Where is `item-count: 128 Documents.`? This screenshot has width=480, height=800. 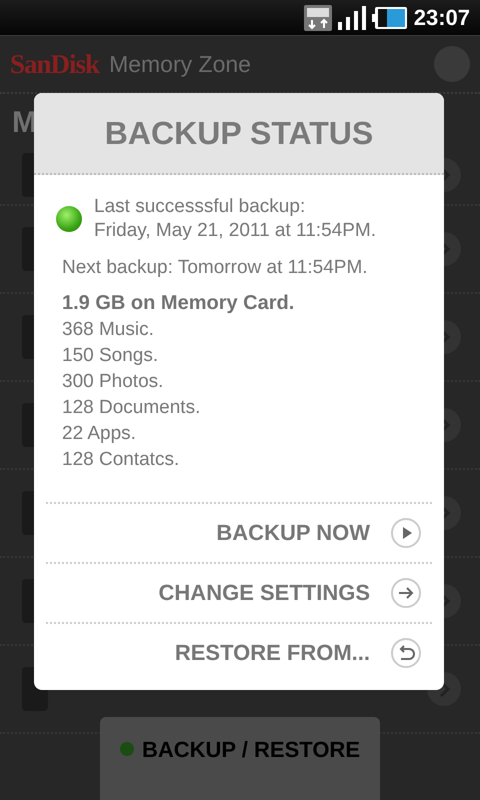
item-count: 128 Documents. is located at coordinates (132, 408).